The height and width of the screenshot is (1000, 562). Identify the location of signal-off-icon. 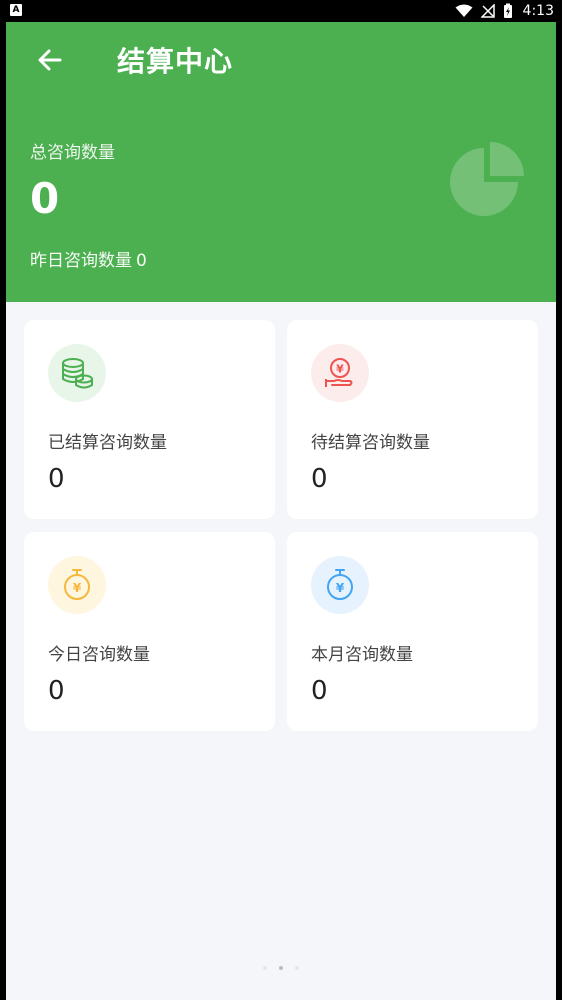
(487, 11).